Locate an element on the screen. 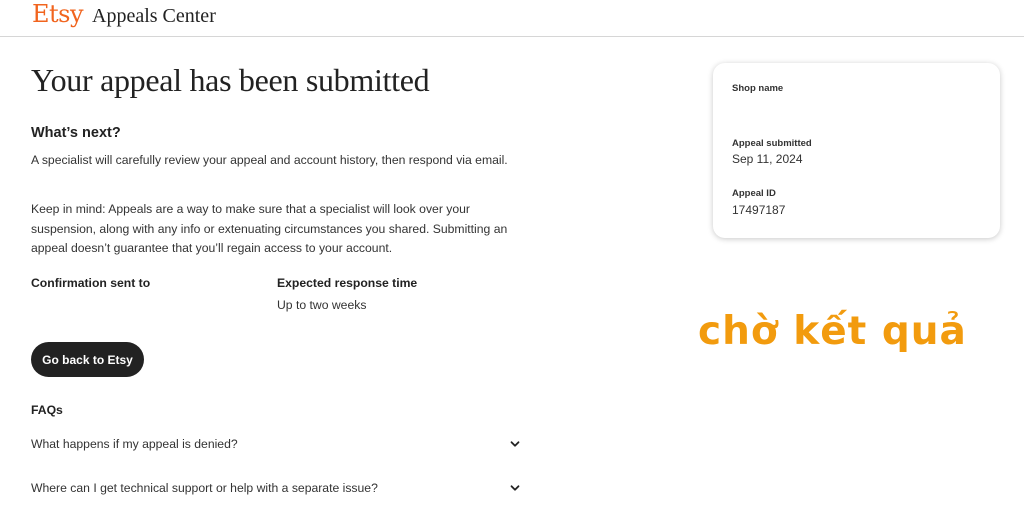  response-time-value: Up to two weeks is located at coordinates (322, 305).